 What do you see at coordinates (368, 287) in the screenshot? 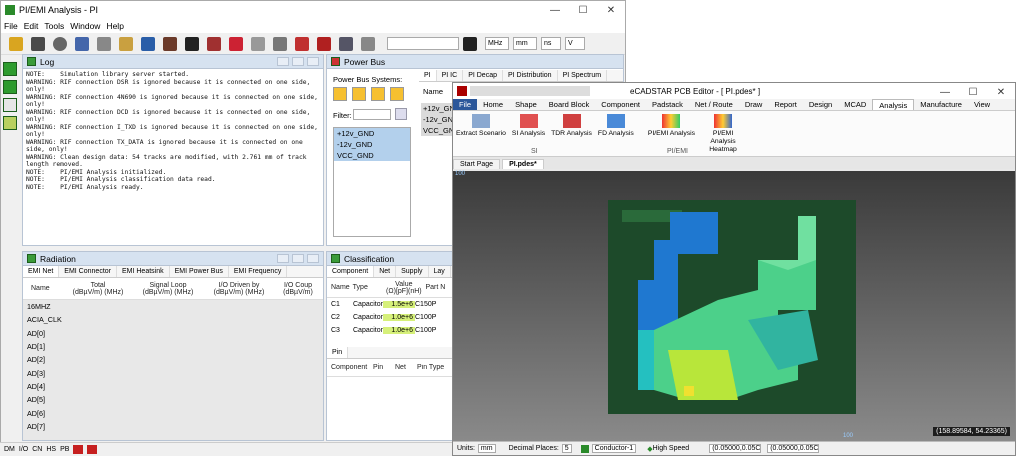
I see `col-type: Type` at bounding box center [368, 287].